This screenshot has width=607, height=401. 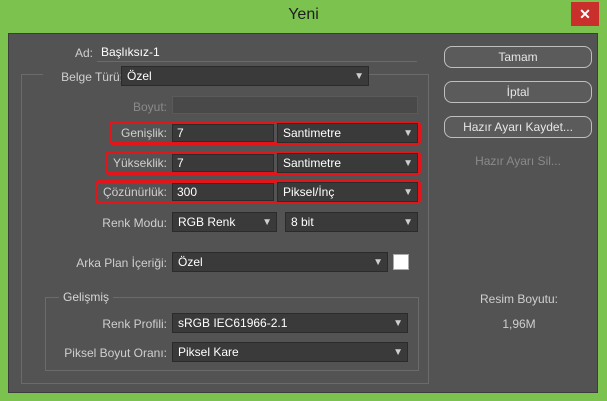 What do you see at coordinates (143, 133) in the screenshot?
I see `width-label: Genişlik:` at bounding box center [143, 133].